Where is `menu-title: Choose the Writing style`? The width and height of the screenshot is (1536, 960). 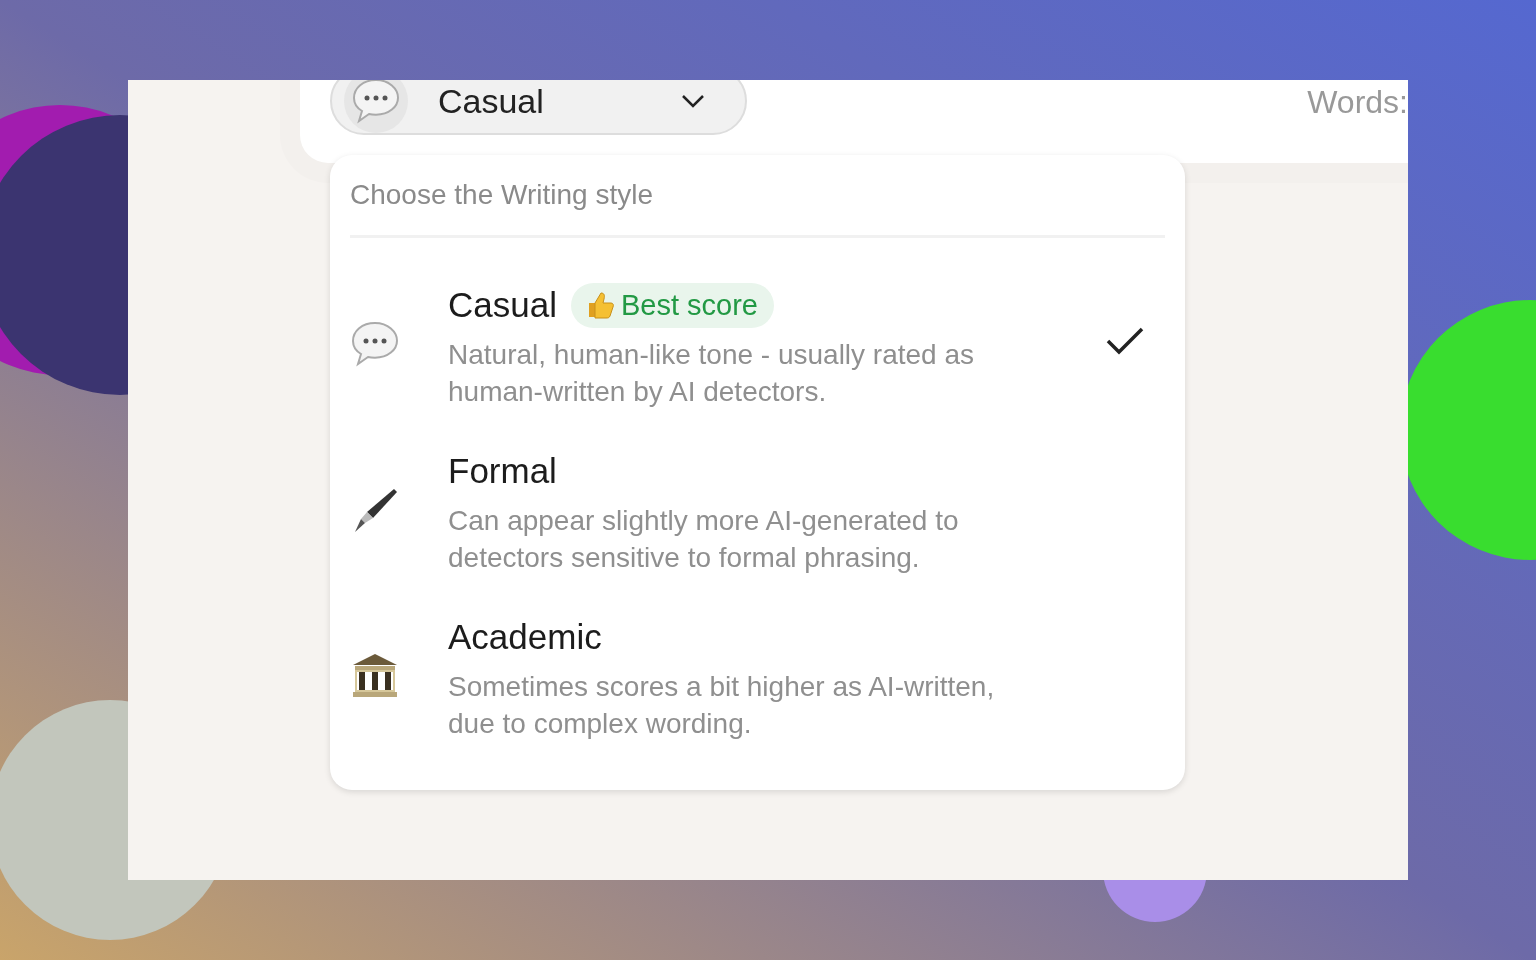 menu-title: Choose the Writing style is located at coordinates (502, 195).